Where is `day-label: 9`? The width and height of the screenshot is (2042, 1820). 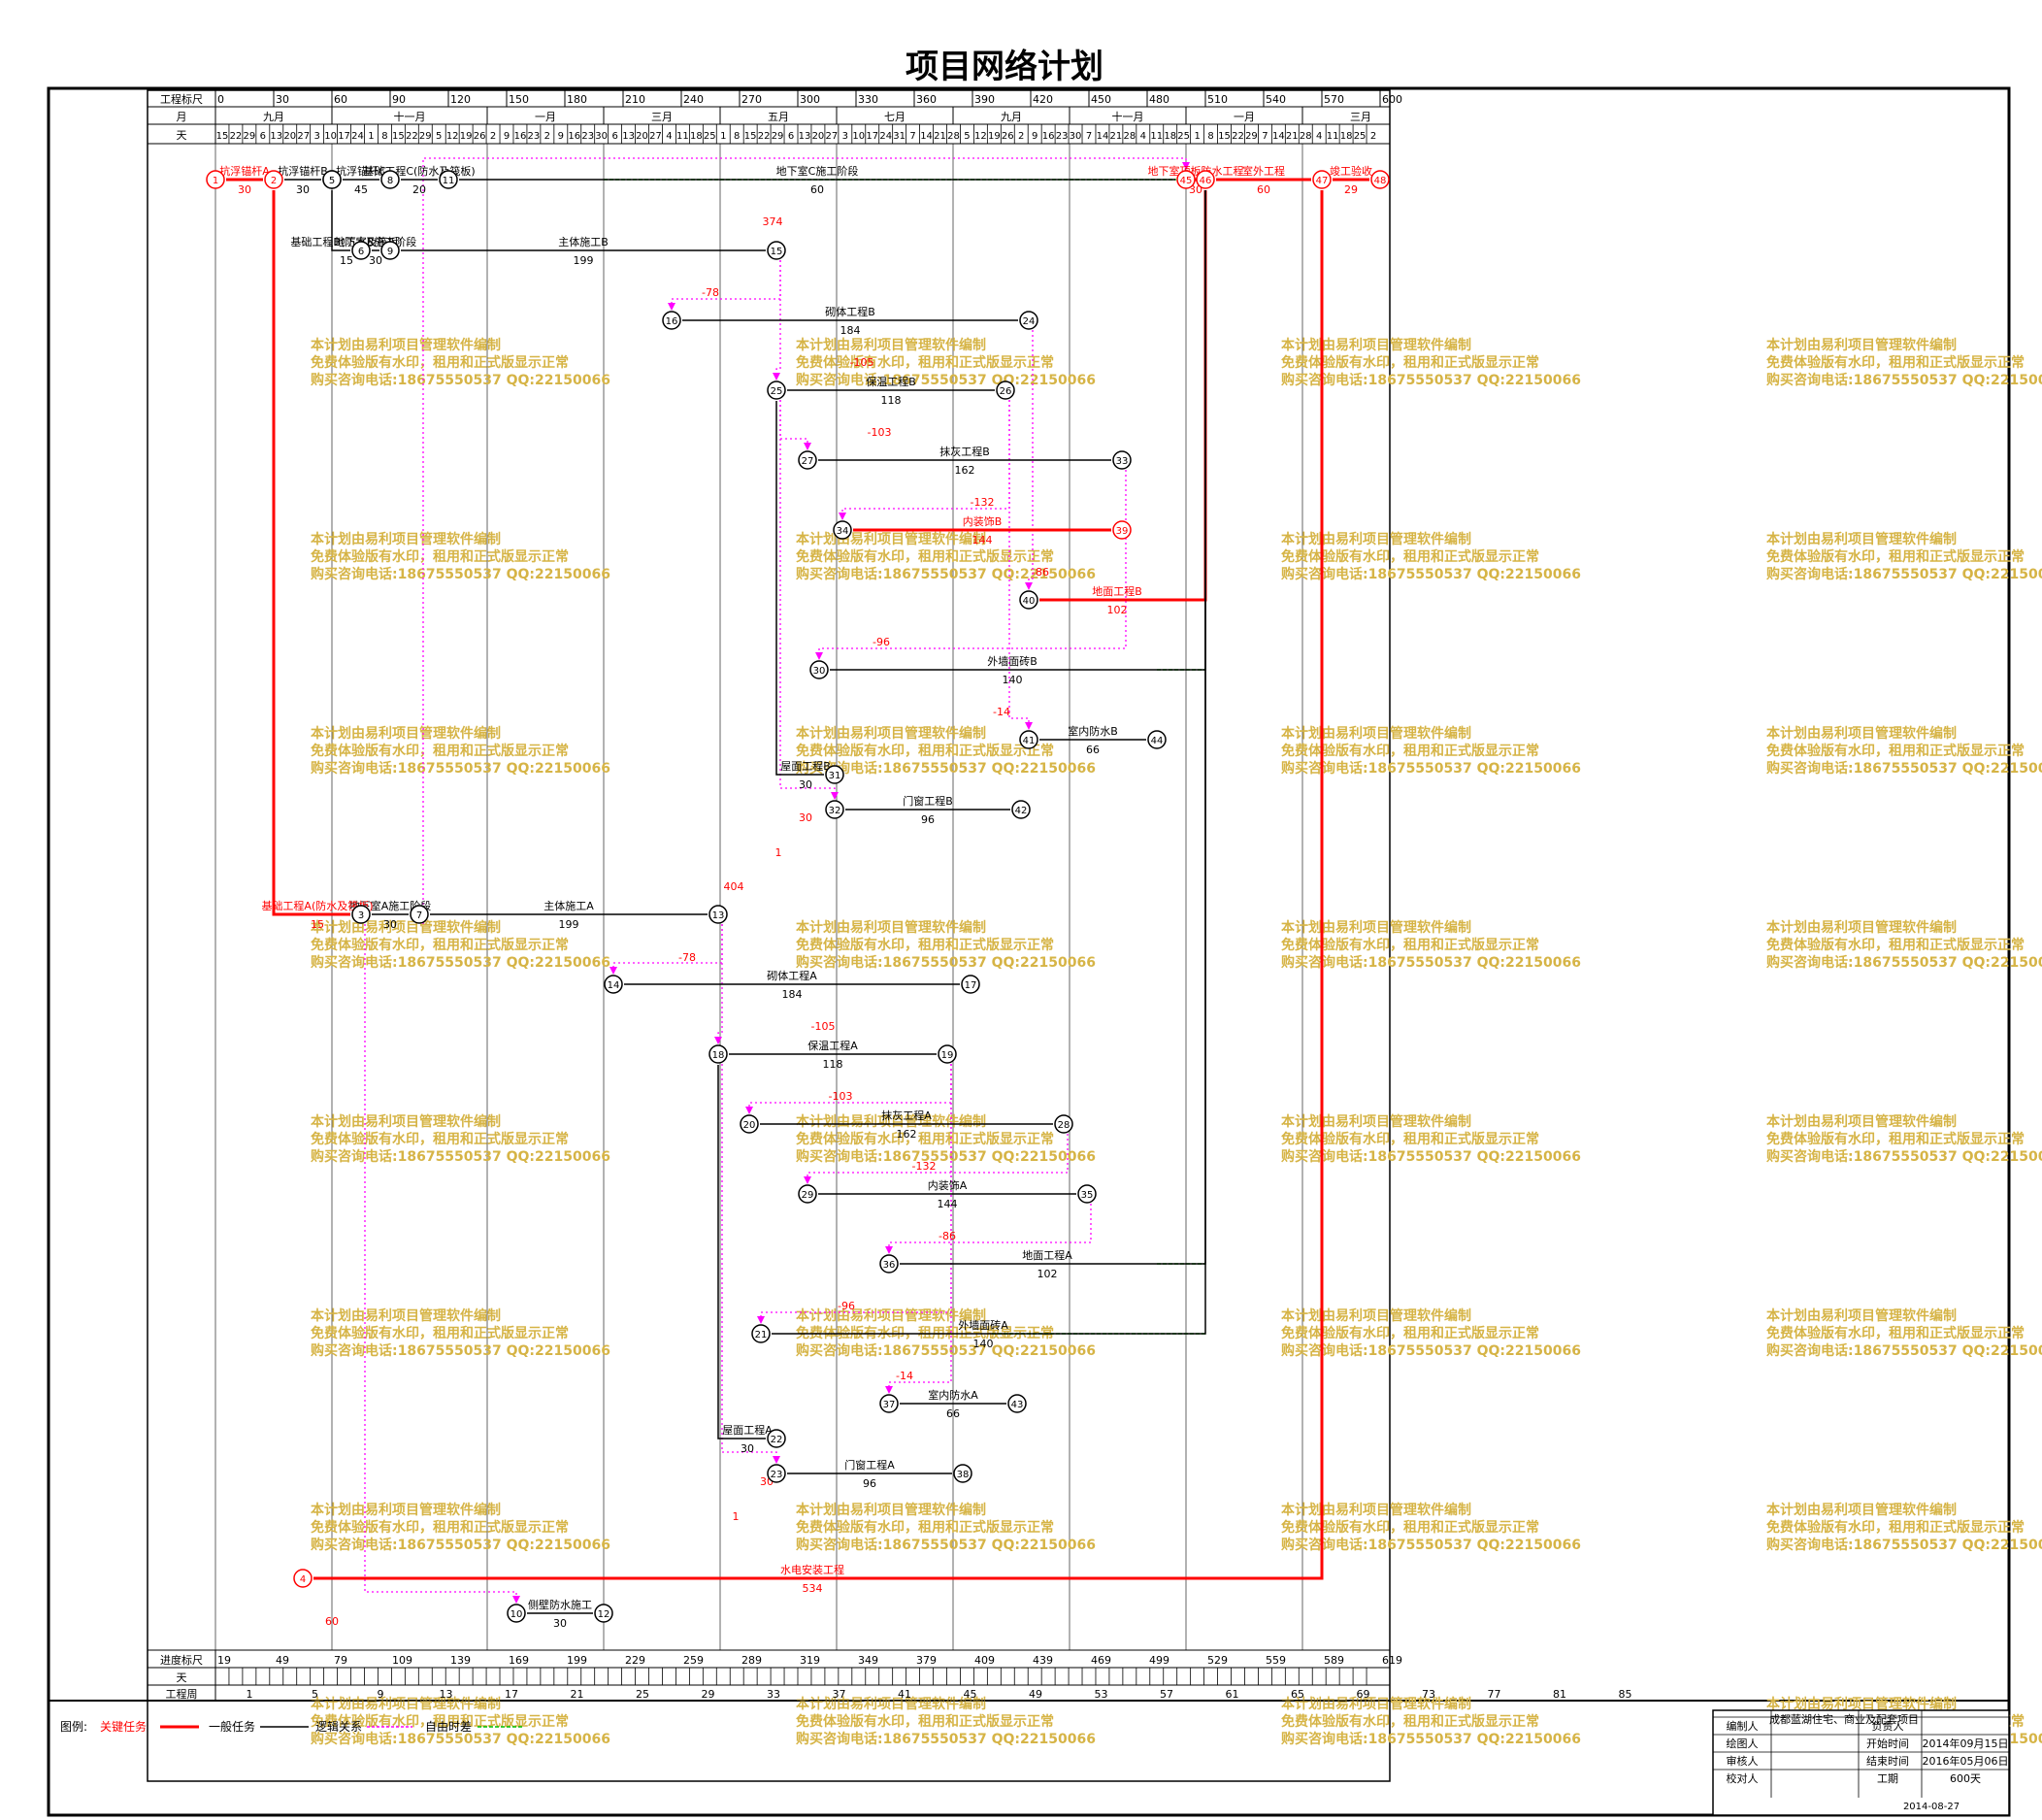 day-label: 9 is located at coordinates (507, 136).